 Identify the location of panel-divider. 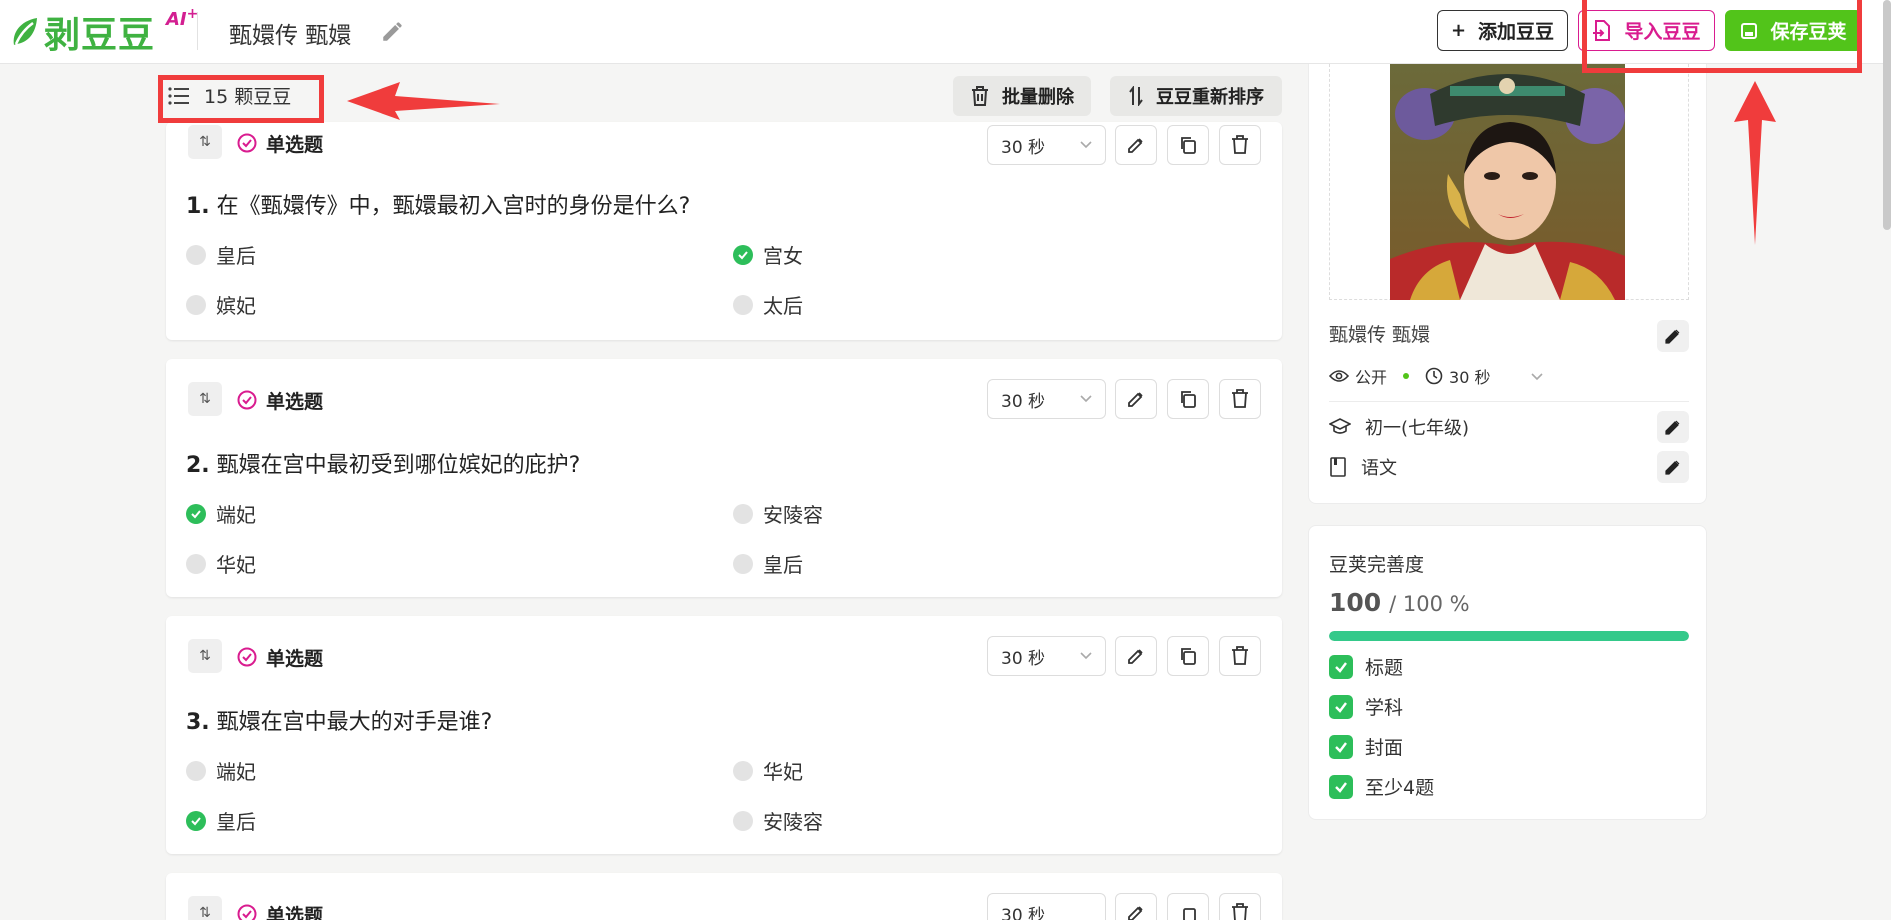
(1509, 401).